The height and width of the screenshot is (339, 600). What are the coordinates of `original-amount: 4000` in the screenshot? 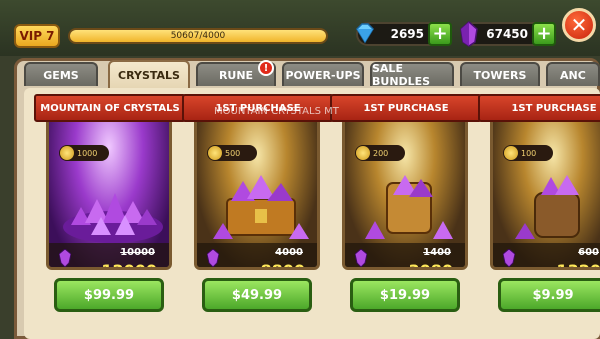 It's located at (289, 252).